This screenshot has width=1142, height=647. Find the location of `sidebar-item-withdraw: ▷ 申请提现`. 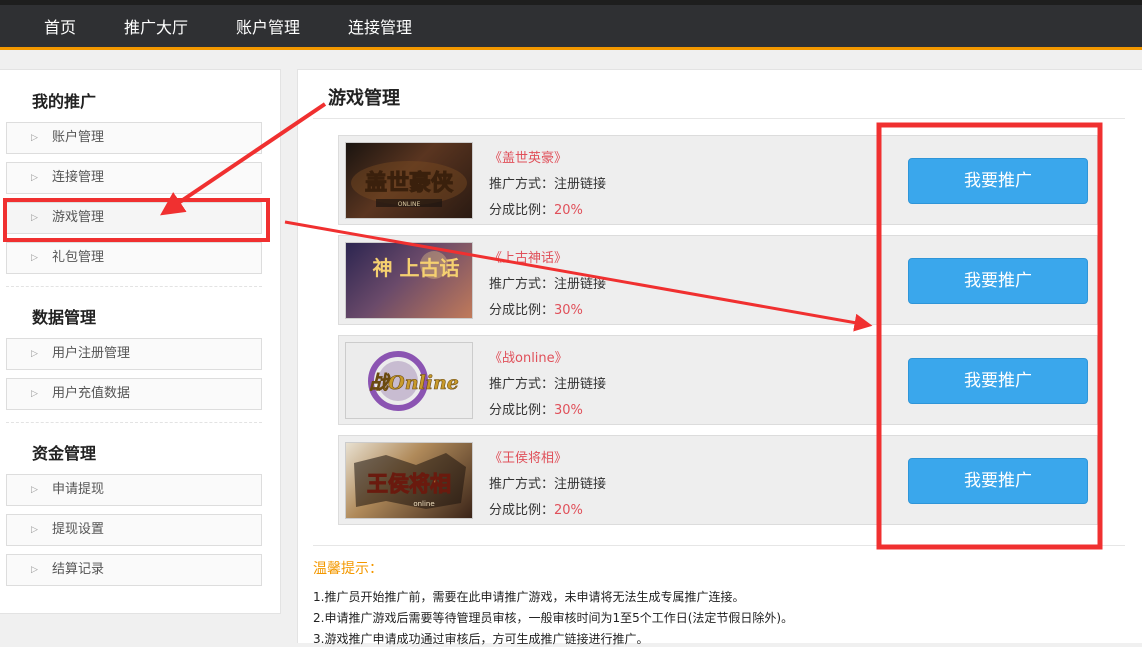

sidebar-item-withdraw: ▷ 申请提现 is located at coordinates (134, 490).